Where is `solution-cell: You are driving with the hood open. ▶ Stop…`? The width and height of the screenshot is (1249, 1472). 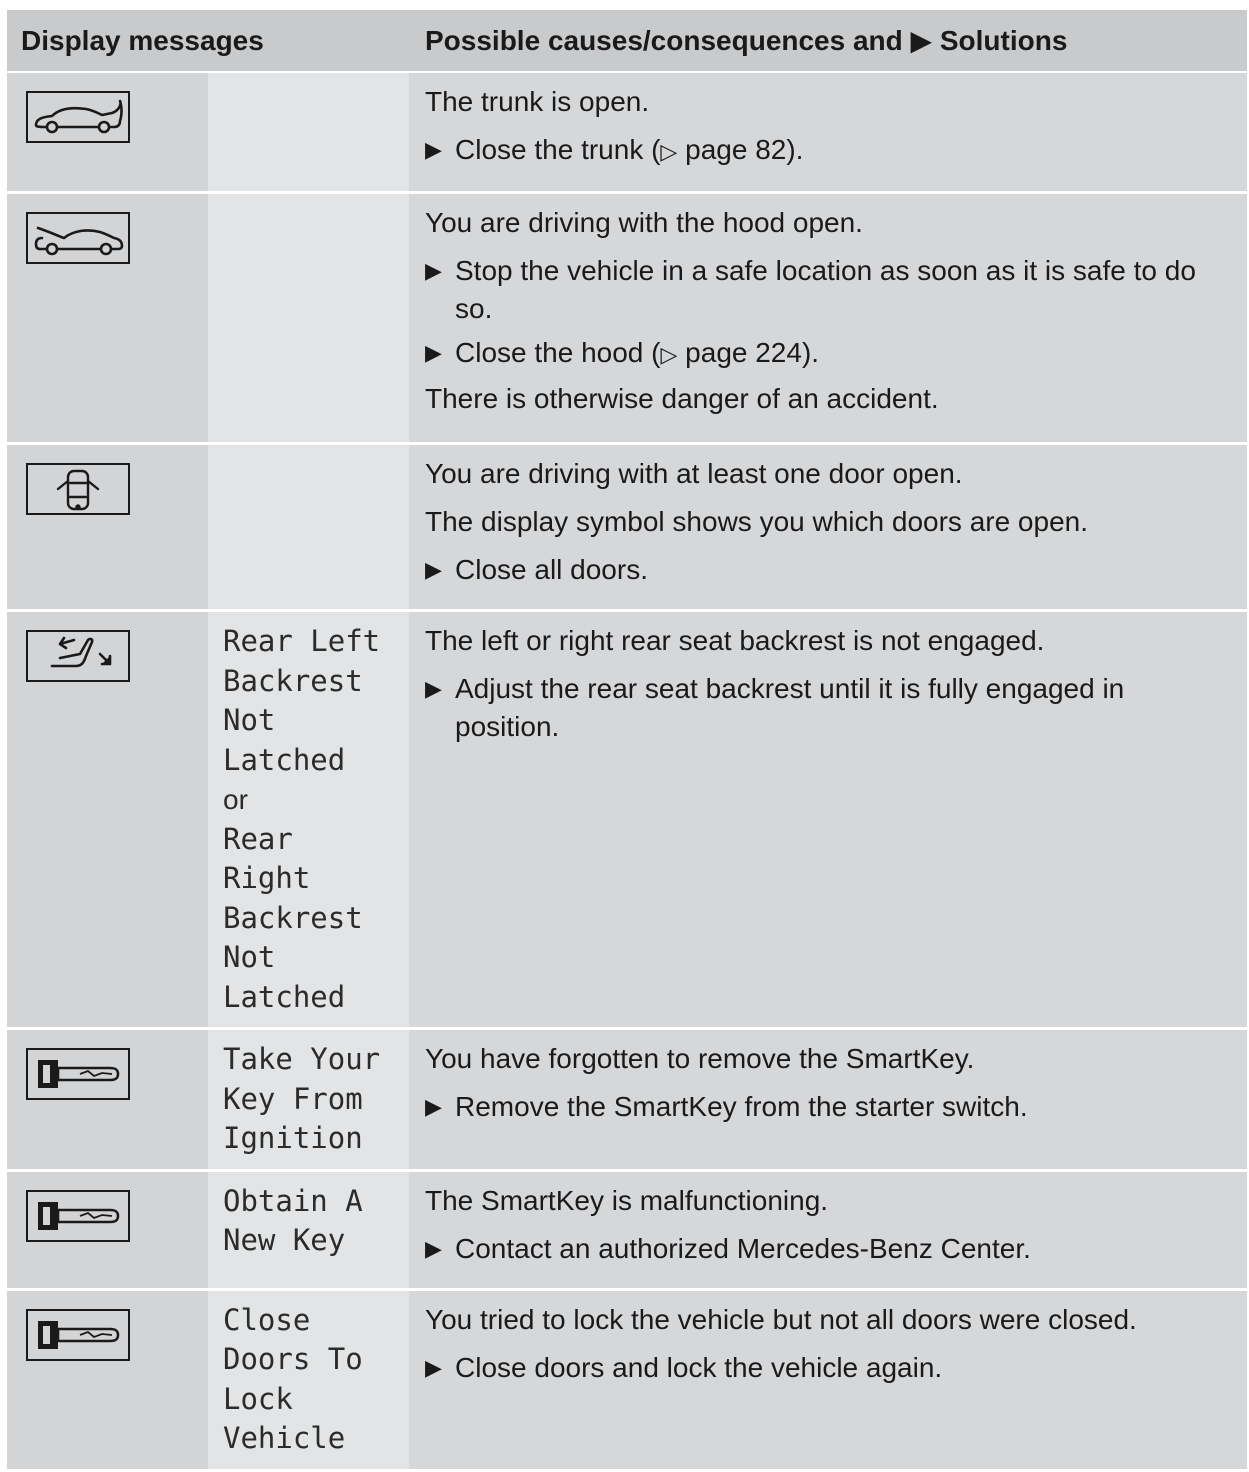
solution-cell: You are driving with the hood open. ▶ Stop… is located at coordinates (828, 318).